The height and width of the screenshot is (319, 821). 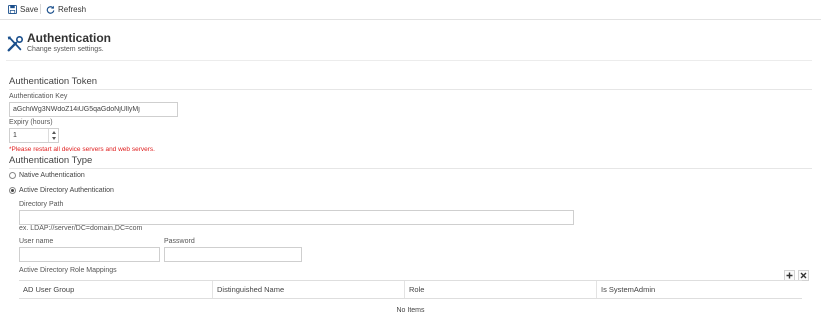 What do you see at coordinates (29, 9) in the screenshot?
I see `save-label: Save` at bounding box center [29, 9].